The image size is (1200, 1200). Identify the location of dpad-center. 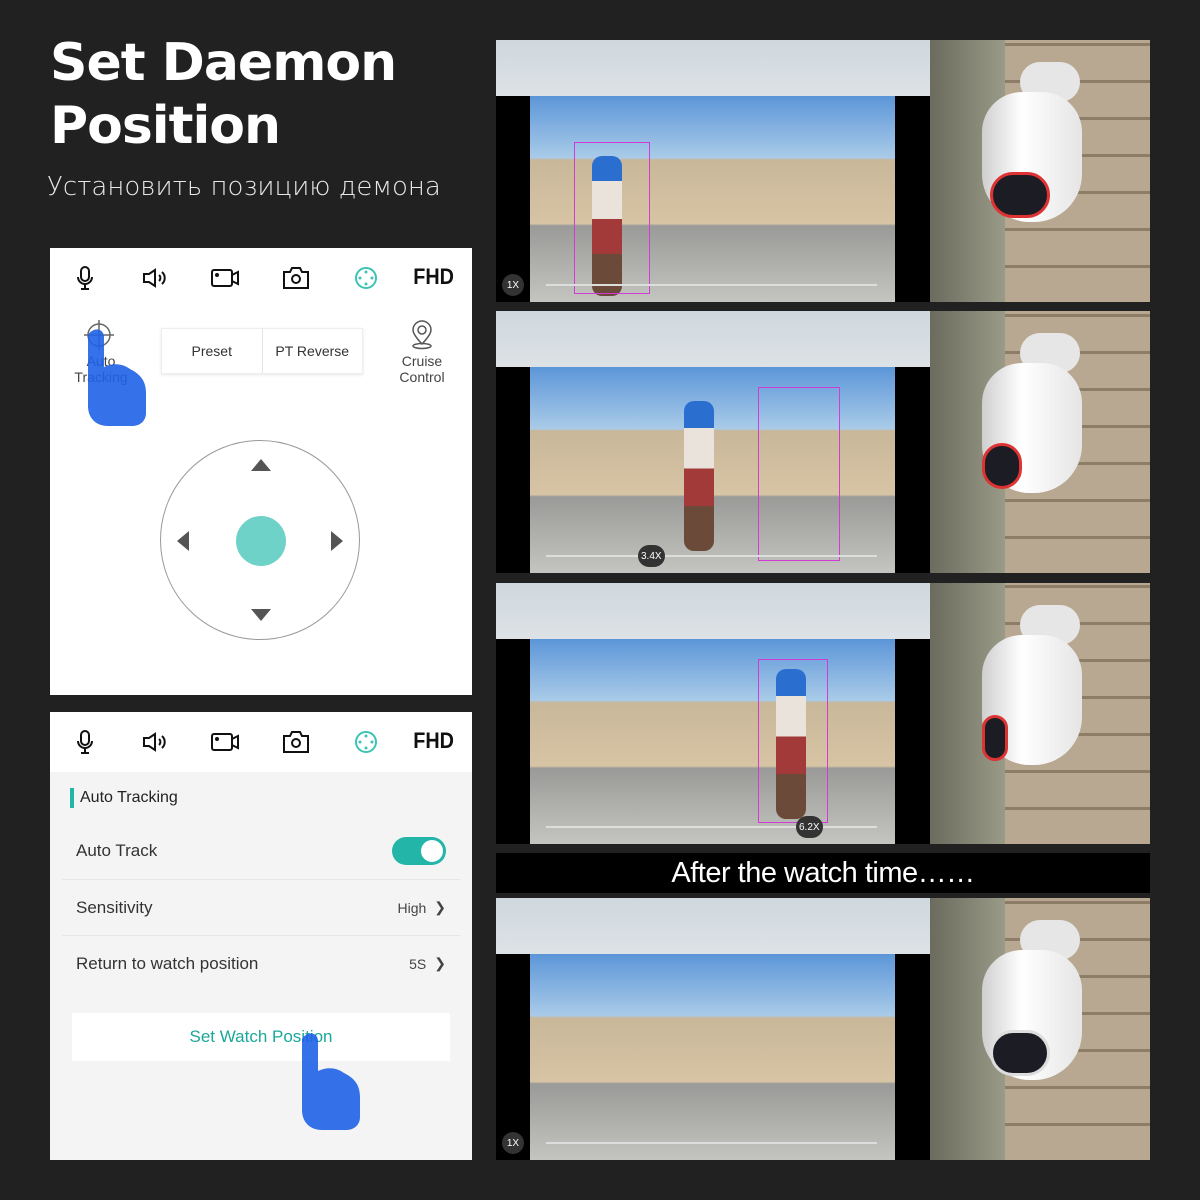
(261, 541).